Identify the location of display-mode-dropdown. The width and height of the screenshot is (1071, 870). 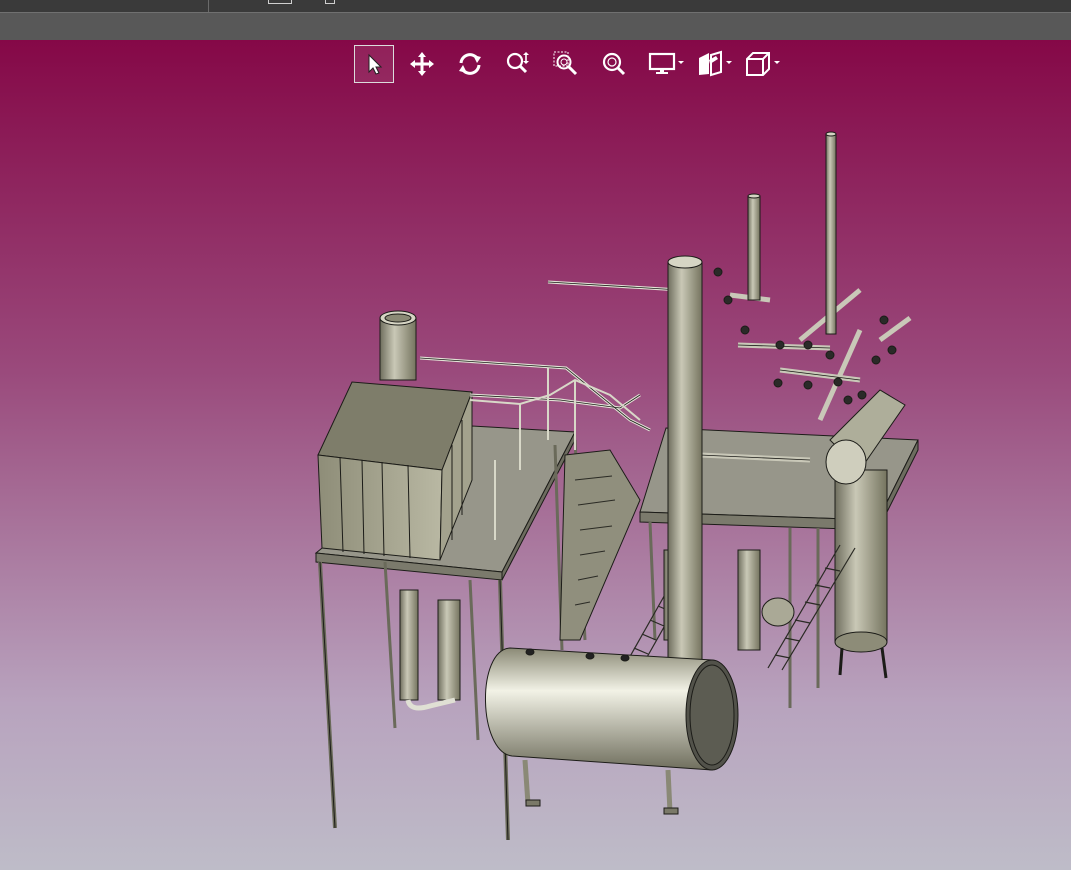
(663, 64).